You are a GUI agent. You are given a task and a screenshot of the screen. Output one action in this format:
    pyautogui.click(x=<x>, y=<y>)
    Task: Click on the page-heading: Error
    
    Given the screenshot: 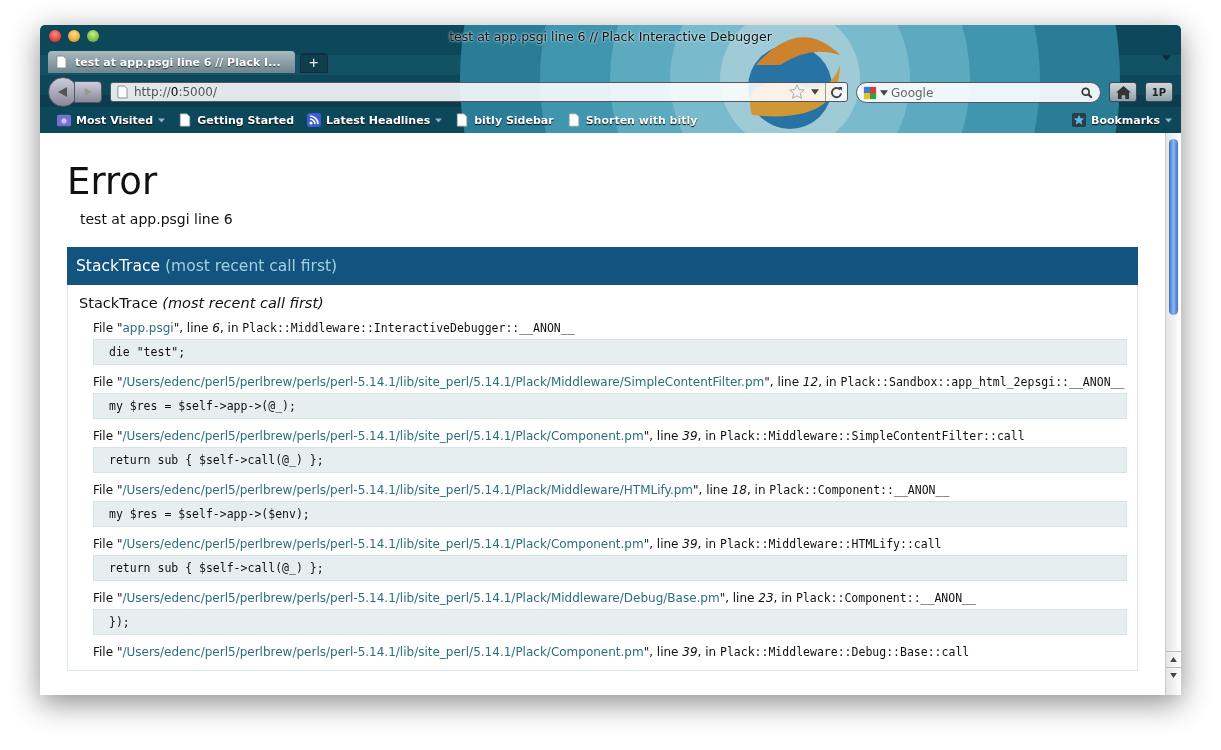 What is the action you would take?
    pyautogui.click(x=113, y=182)
    